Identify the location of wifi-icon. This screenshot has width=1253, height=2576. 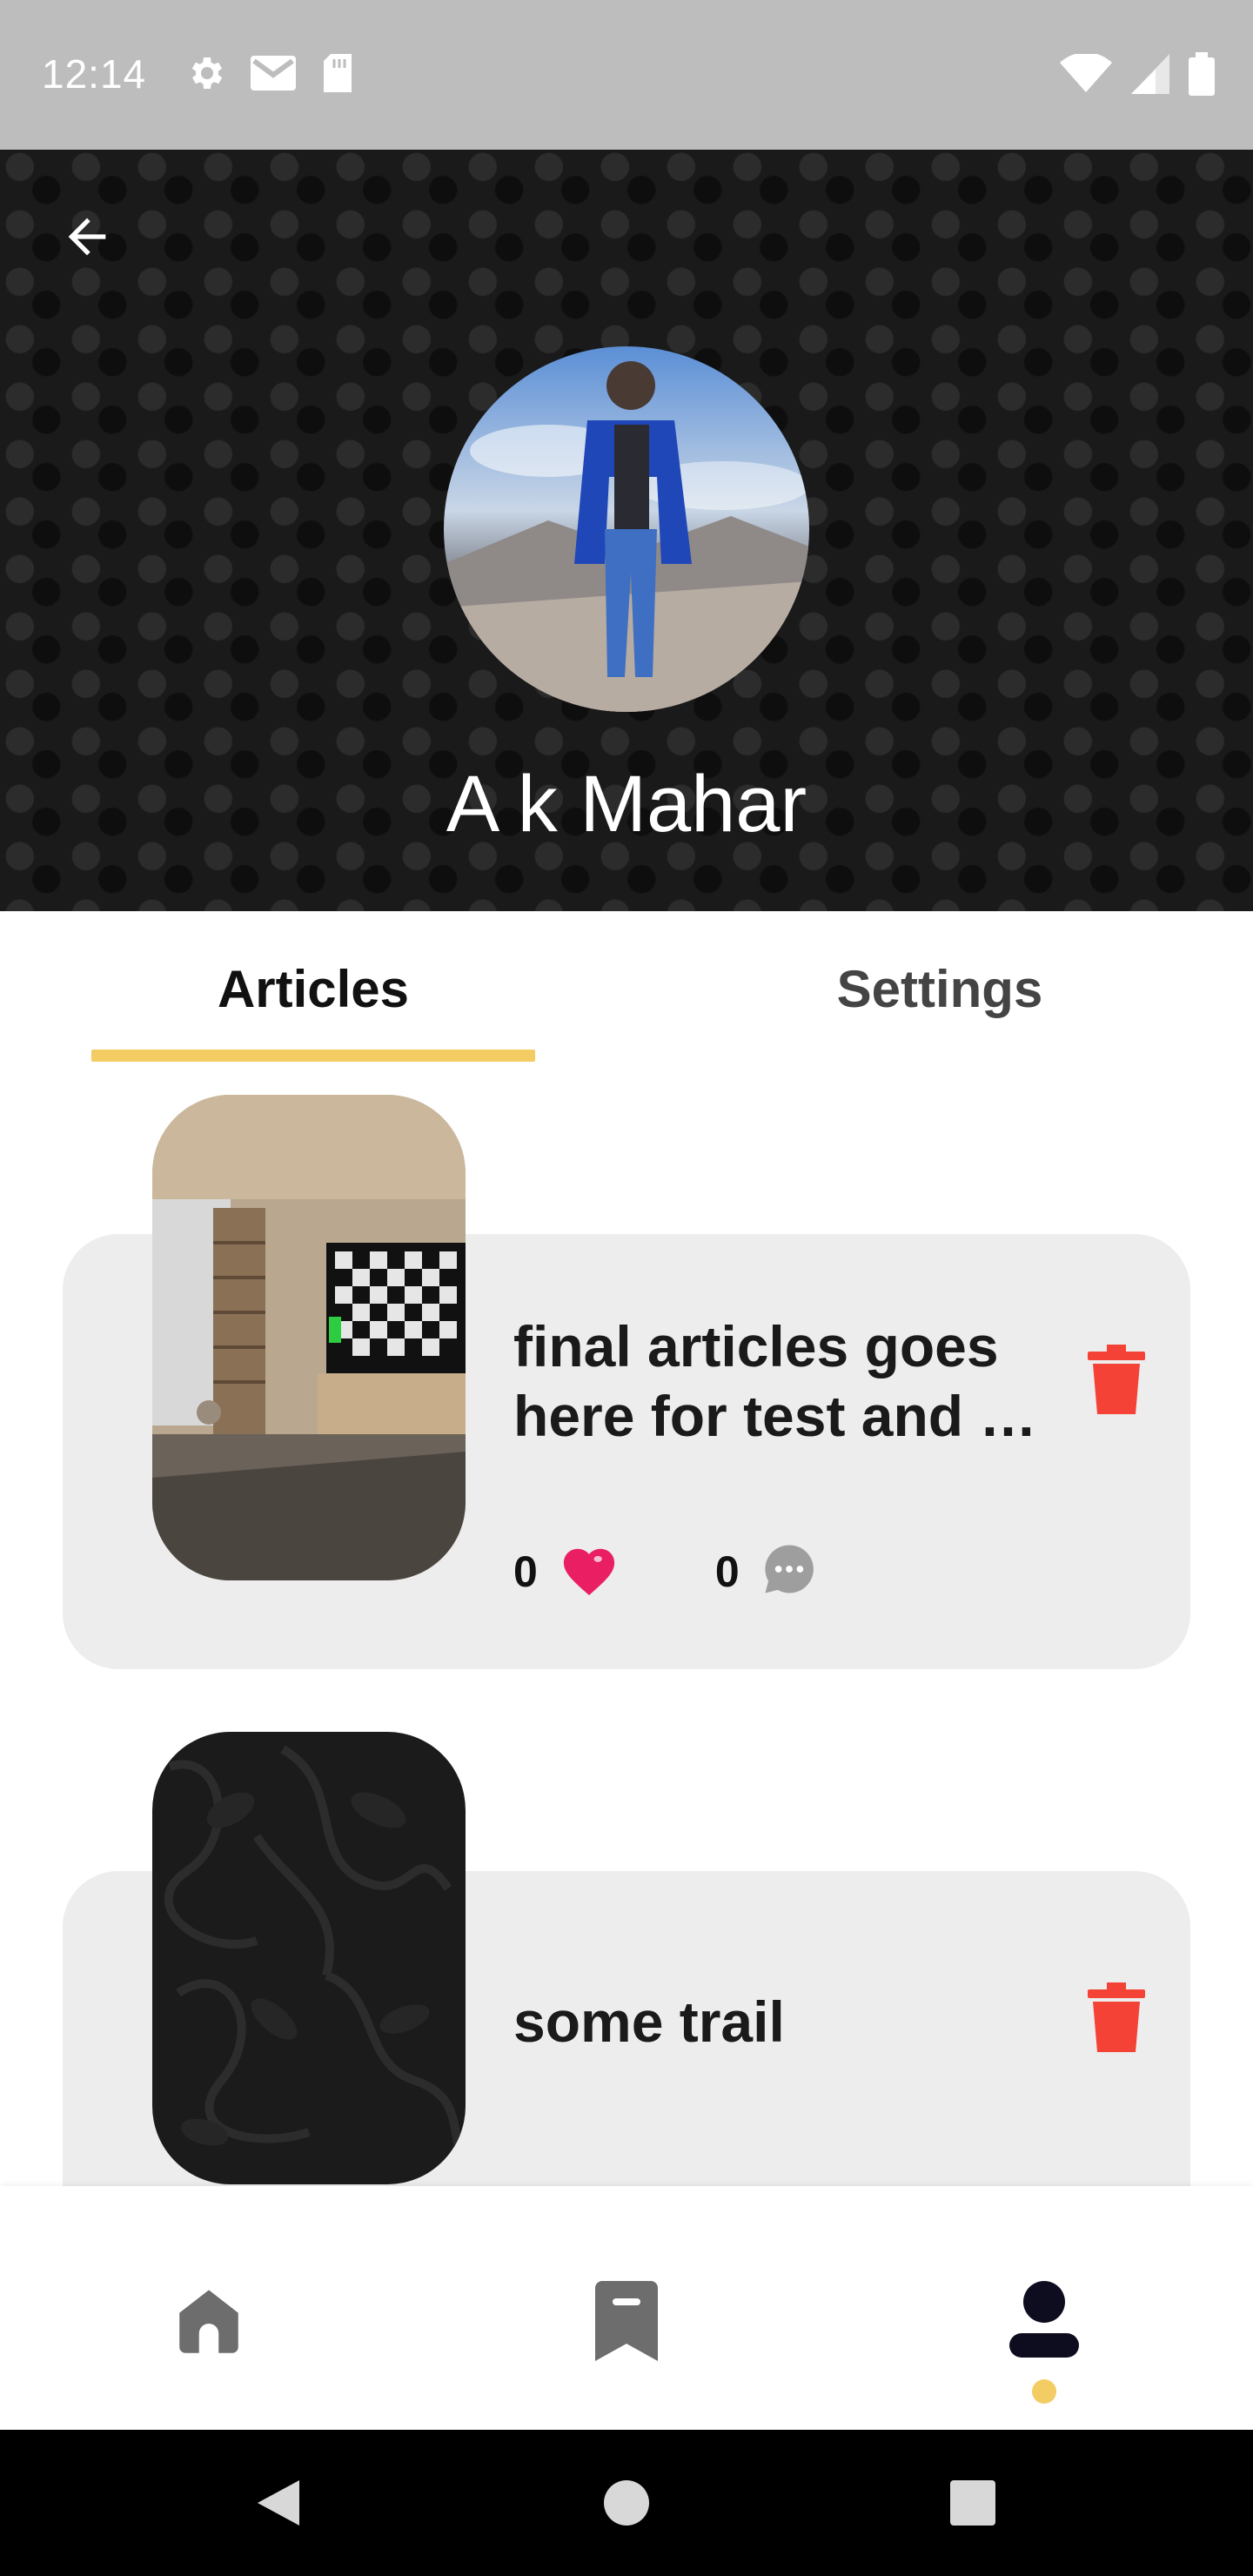
(1086, 75).